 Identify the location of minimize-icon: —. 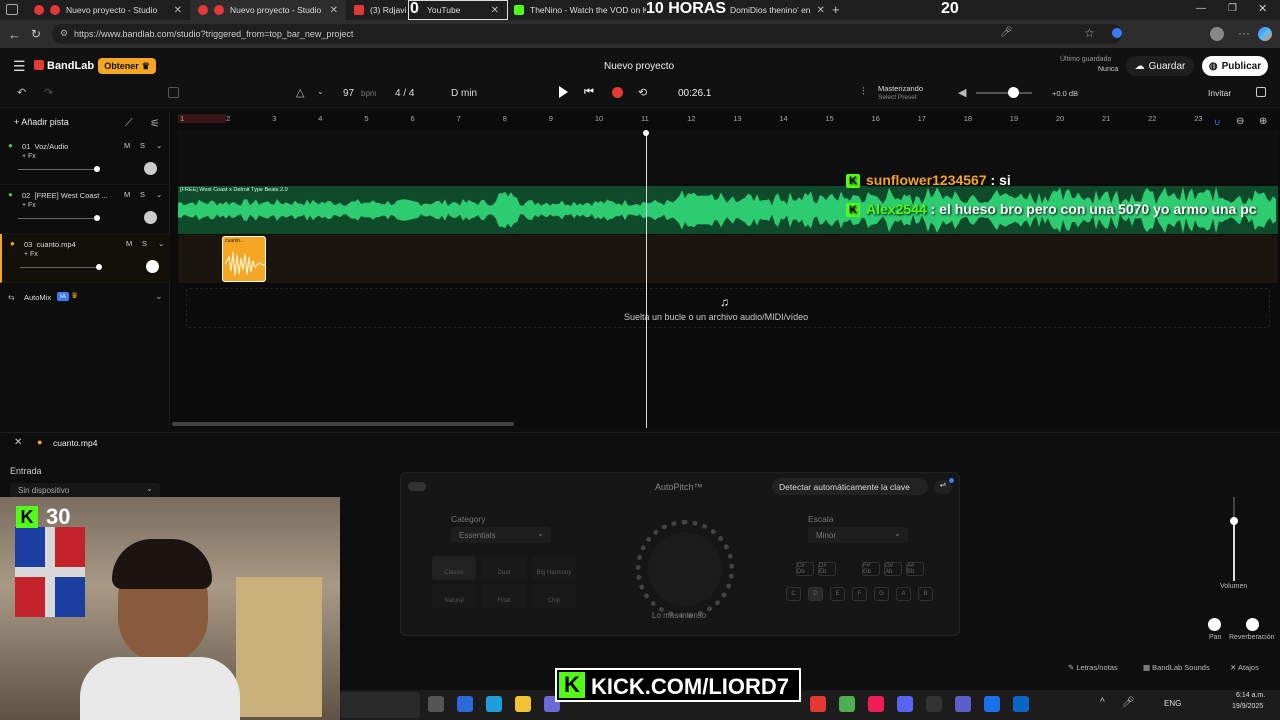
(1201, 8).